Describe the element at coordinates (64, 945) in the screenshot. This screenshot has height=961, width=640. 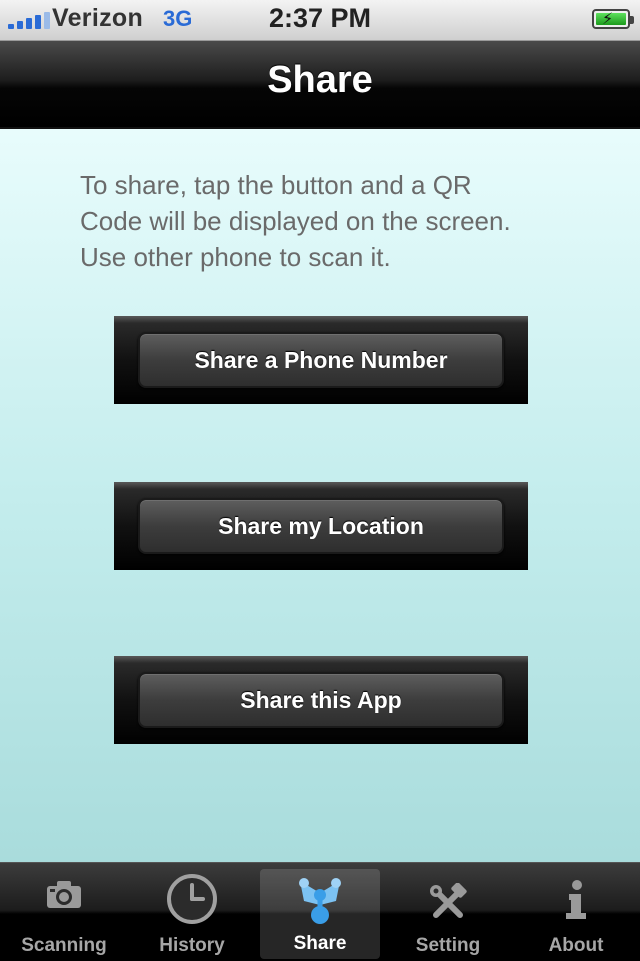
I see `tab-label: Scanning` at that location.